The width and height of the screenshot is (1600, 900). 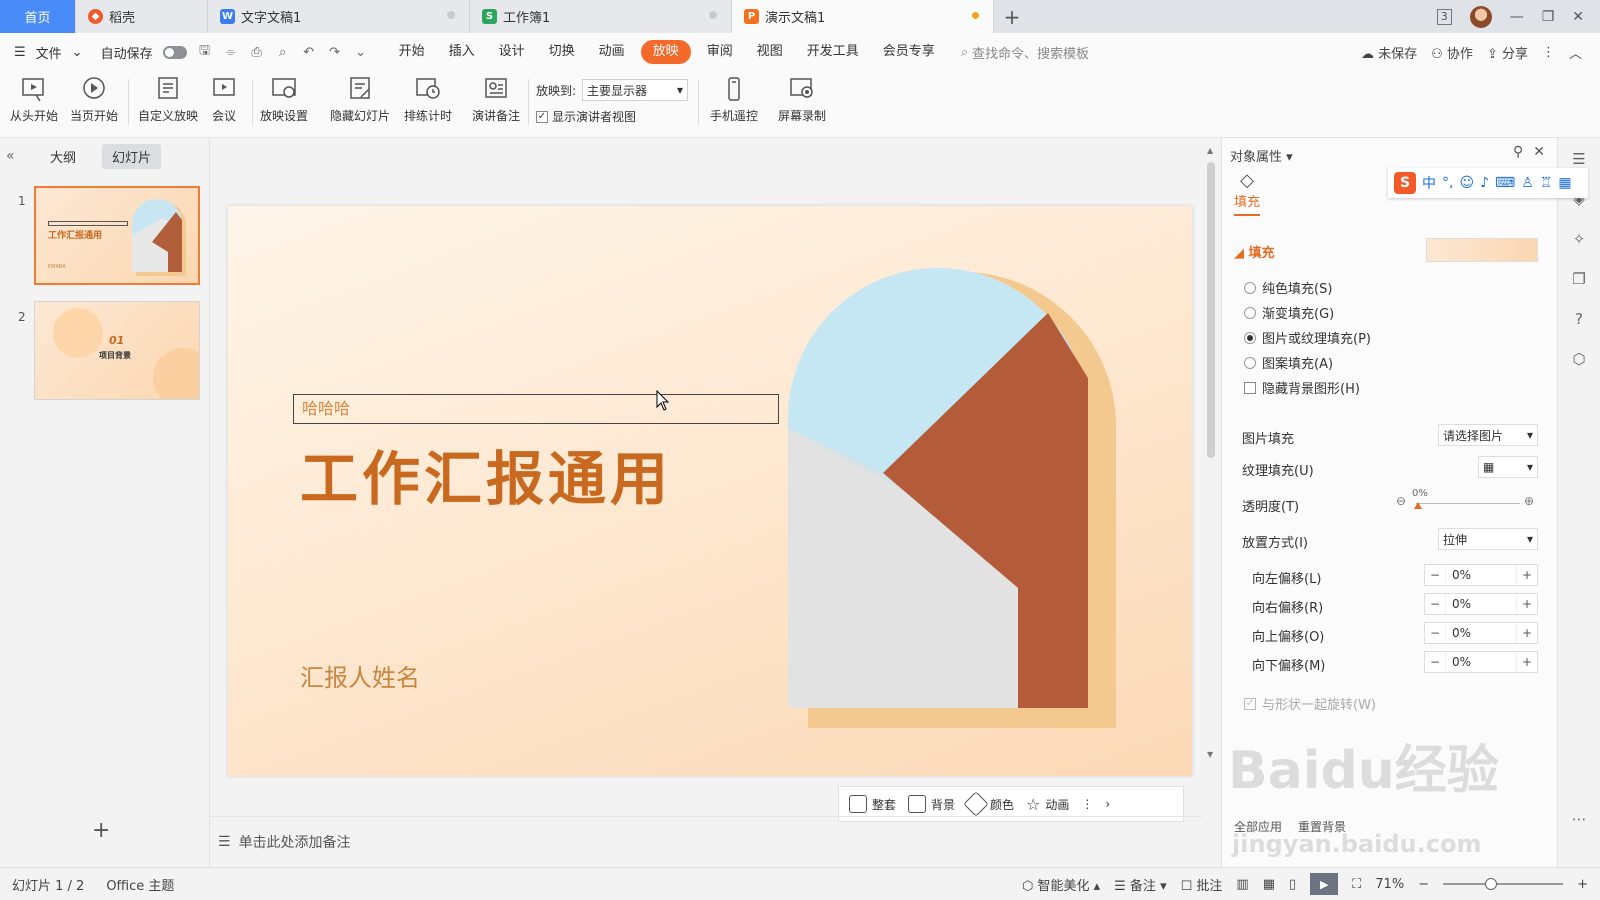 What do you see at coordinates (335, 52) in the screenshot?
I see `redo-icon: ↷` at bounding box center [335, 52].